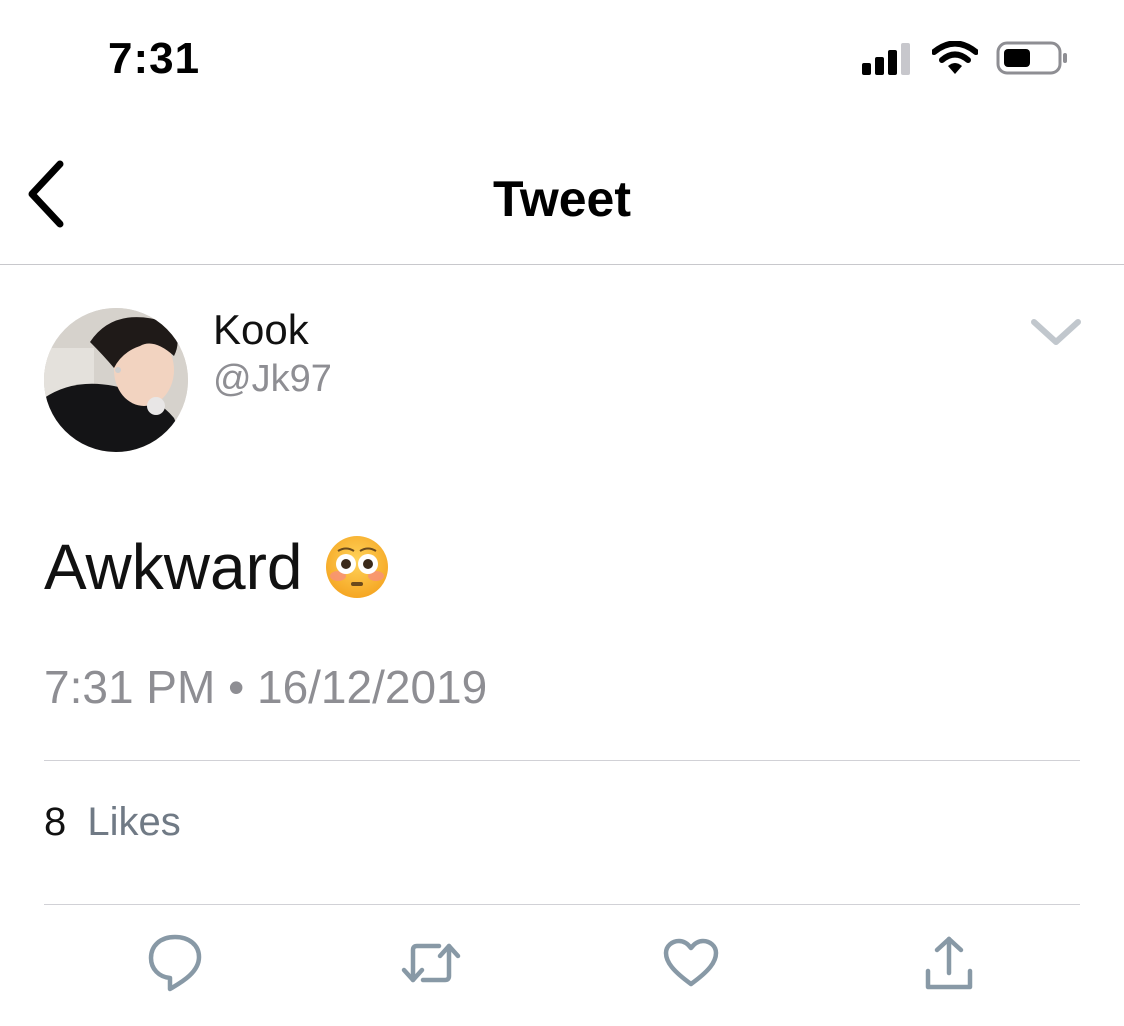 This screenshot has width=1124, height=1026. I want to click on share-button, so click(949, 965).